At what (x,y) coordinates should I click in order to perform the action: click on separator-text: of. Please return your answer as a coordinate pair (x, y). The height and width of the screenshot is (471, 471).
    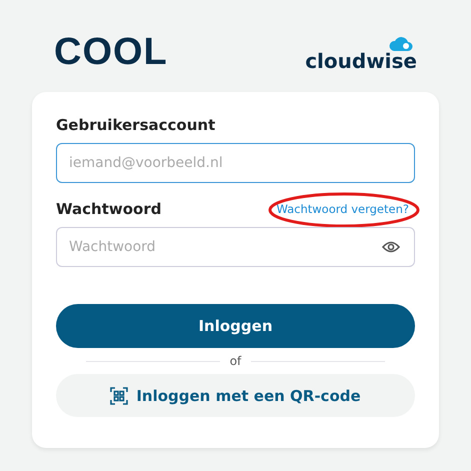
    Looking at the image, I should click on (236, 361).